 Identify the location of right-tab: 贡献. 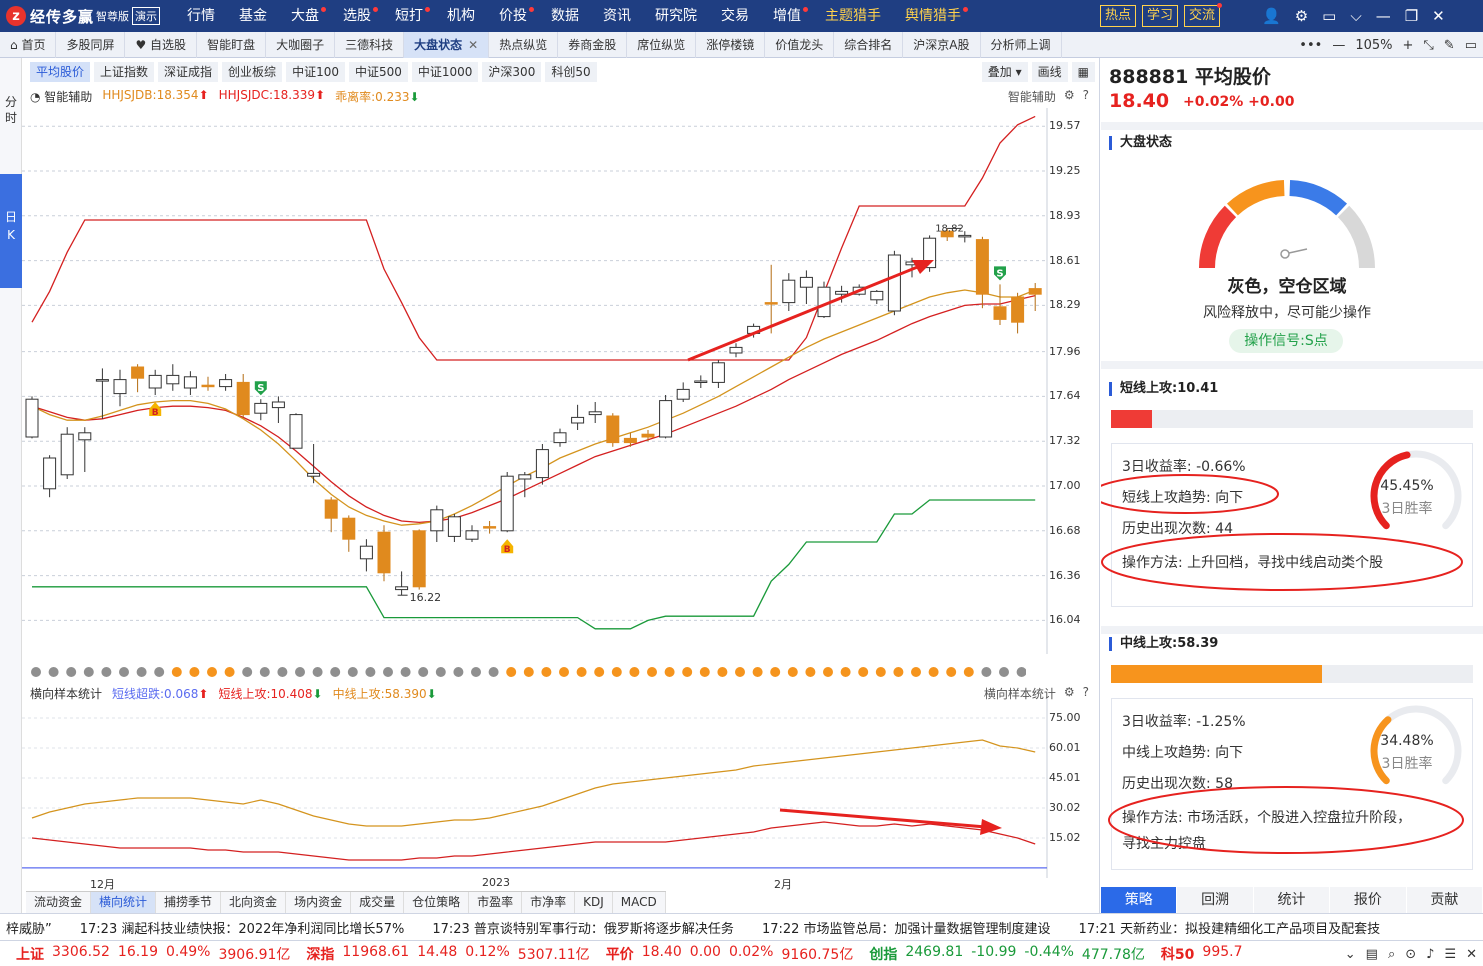
(1444, 900).